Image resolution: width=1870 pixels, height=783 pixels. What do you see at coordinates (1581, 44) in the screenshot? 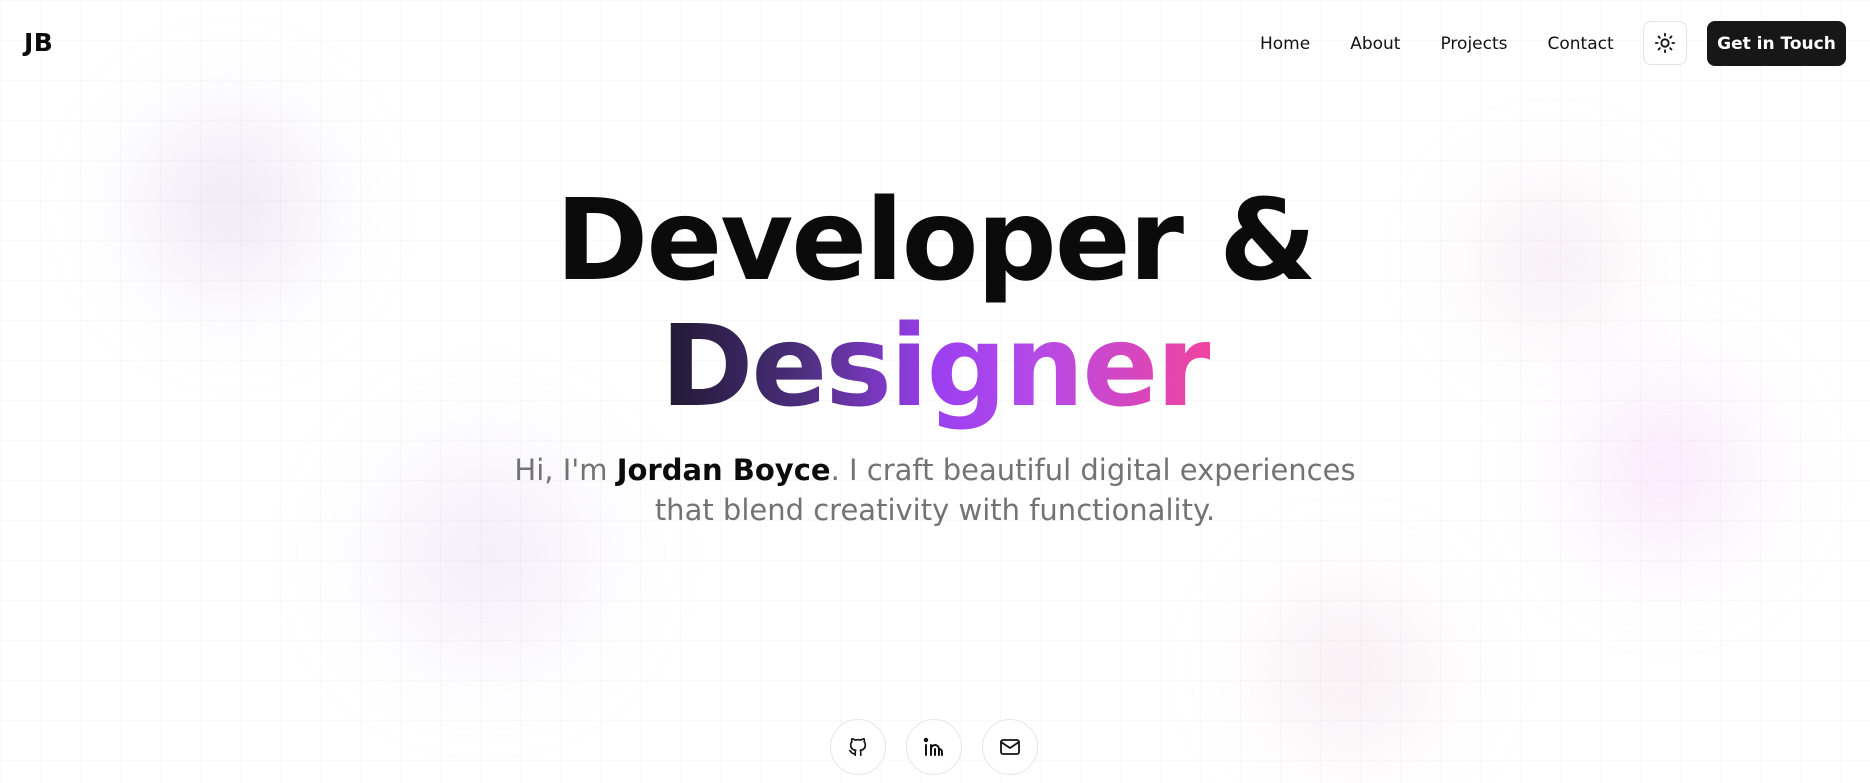
I see `nav-link-contact: Contact` at bounding box center [1581, 44].